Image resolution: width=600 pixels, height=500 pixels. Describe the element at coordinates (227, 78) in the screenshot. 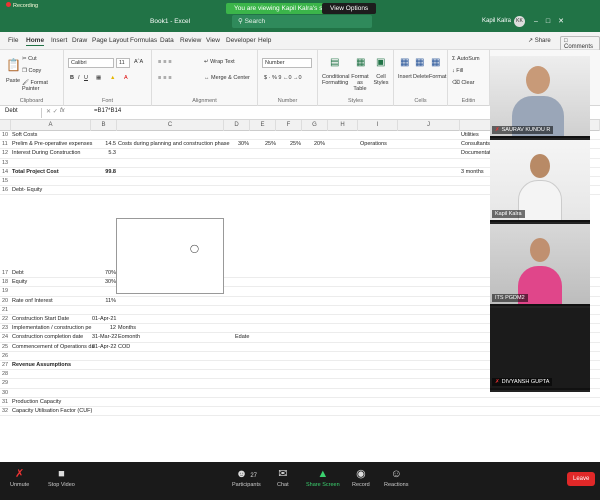

I see `merge-center-button: ↔ Merge & Center` at that location.